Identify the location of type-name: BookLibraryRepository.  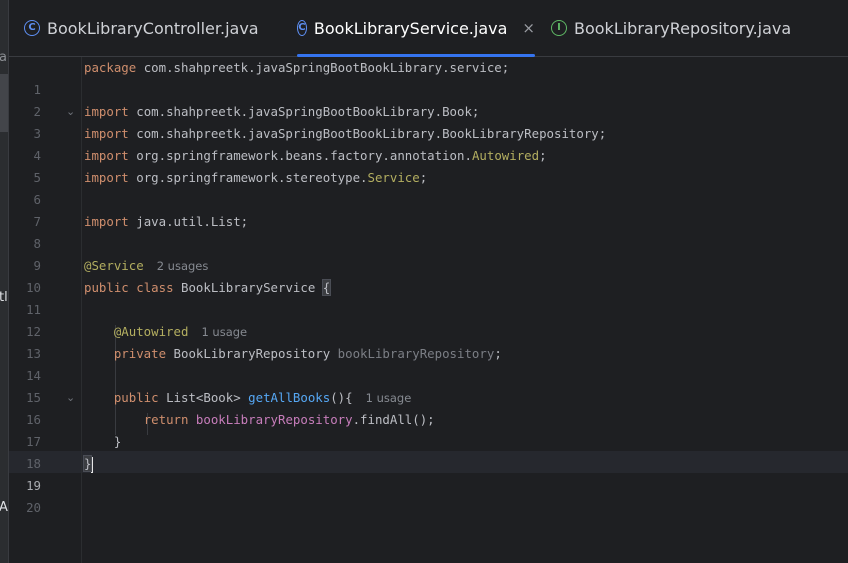
(252, 353).